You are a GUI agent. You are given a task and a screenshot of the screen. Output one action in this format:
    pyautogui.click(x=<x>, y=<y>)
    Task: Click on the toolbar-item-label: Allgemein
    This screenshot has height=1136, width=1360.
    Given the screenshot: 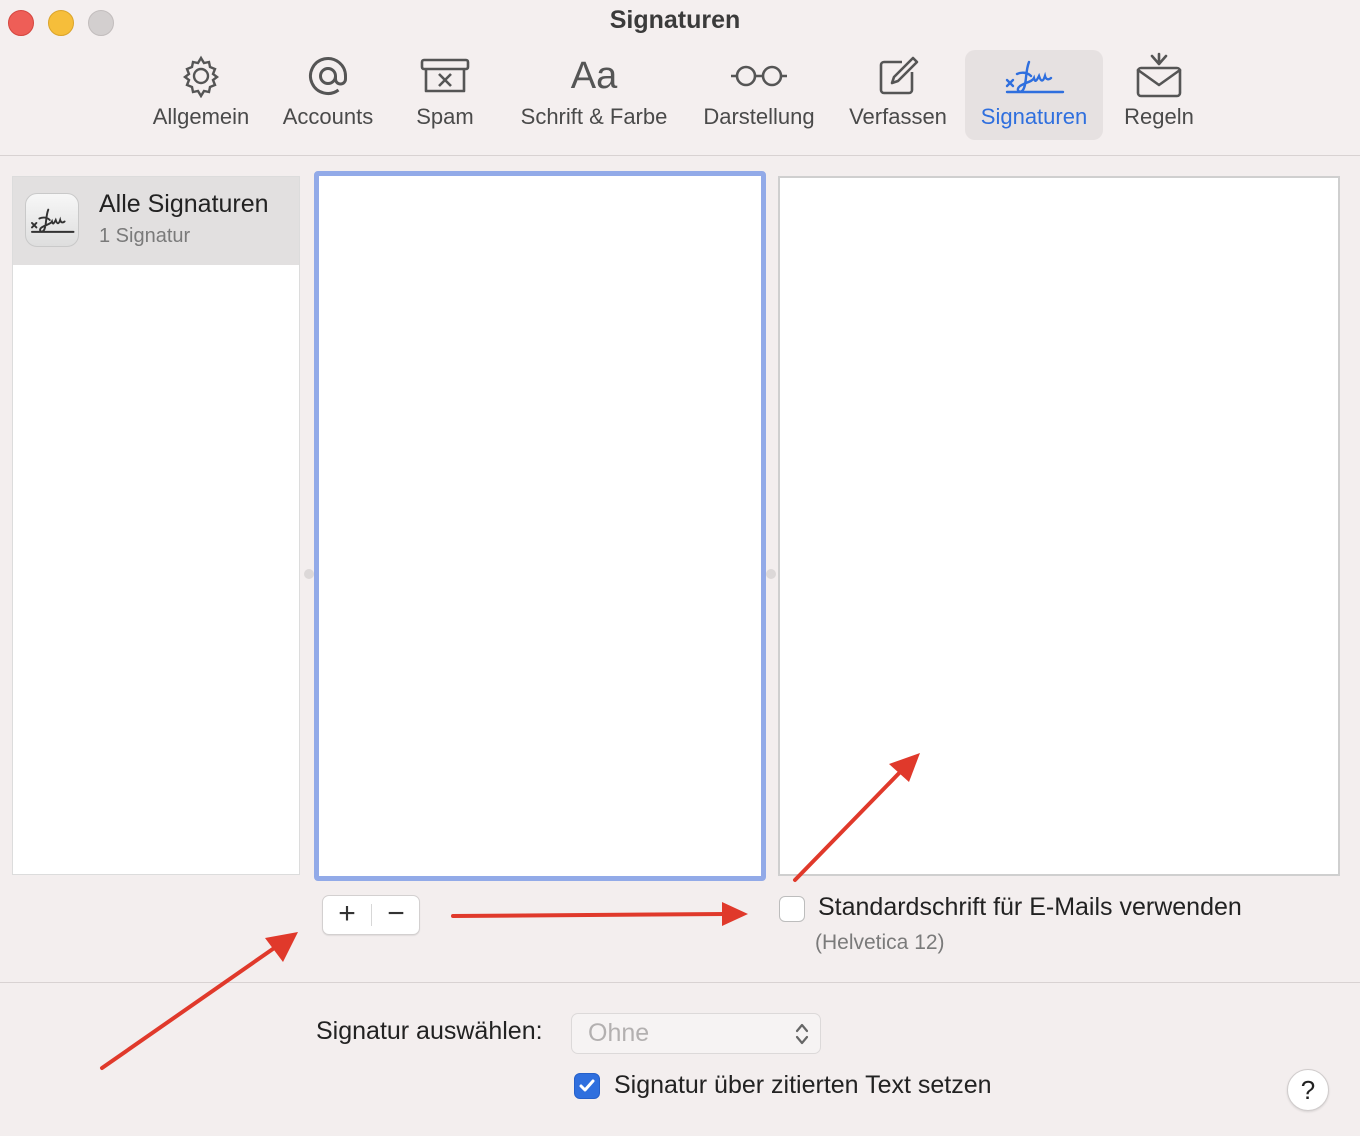 What is the action you would take?
    pyautogui.click(x=201, y=116)
    